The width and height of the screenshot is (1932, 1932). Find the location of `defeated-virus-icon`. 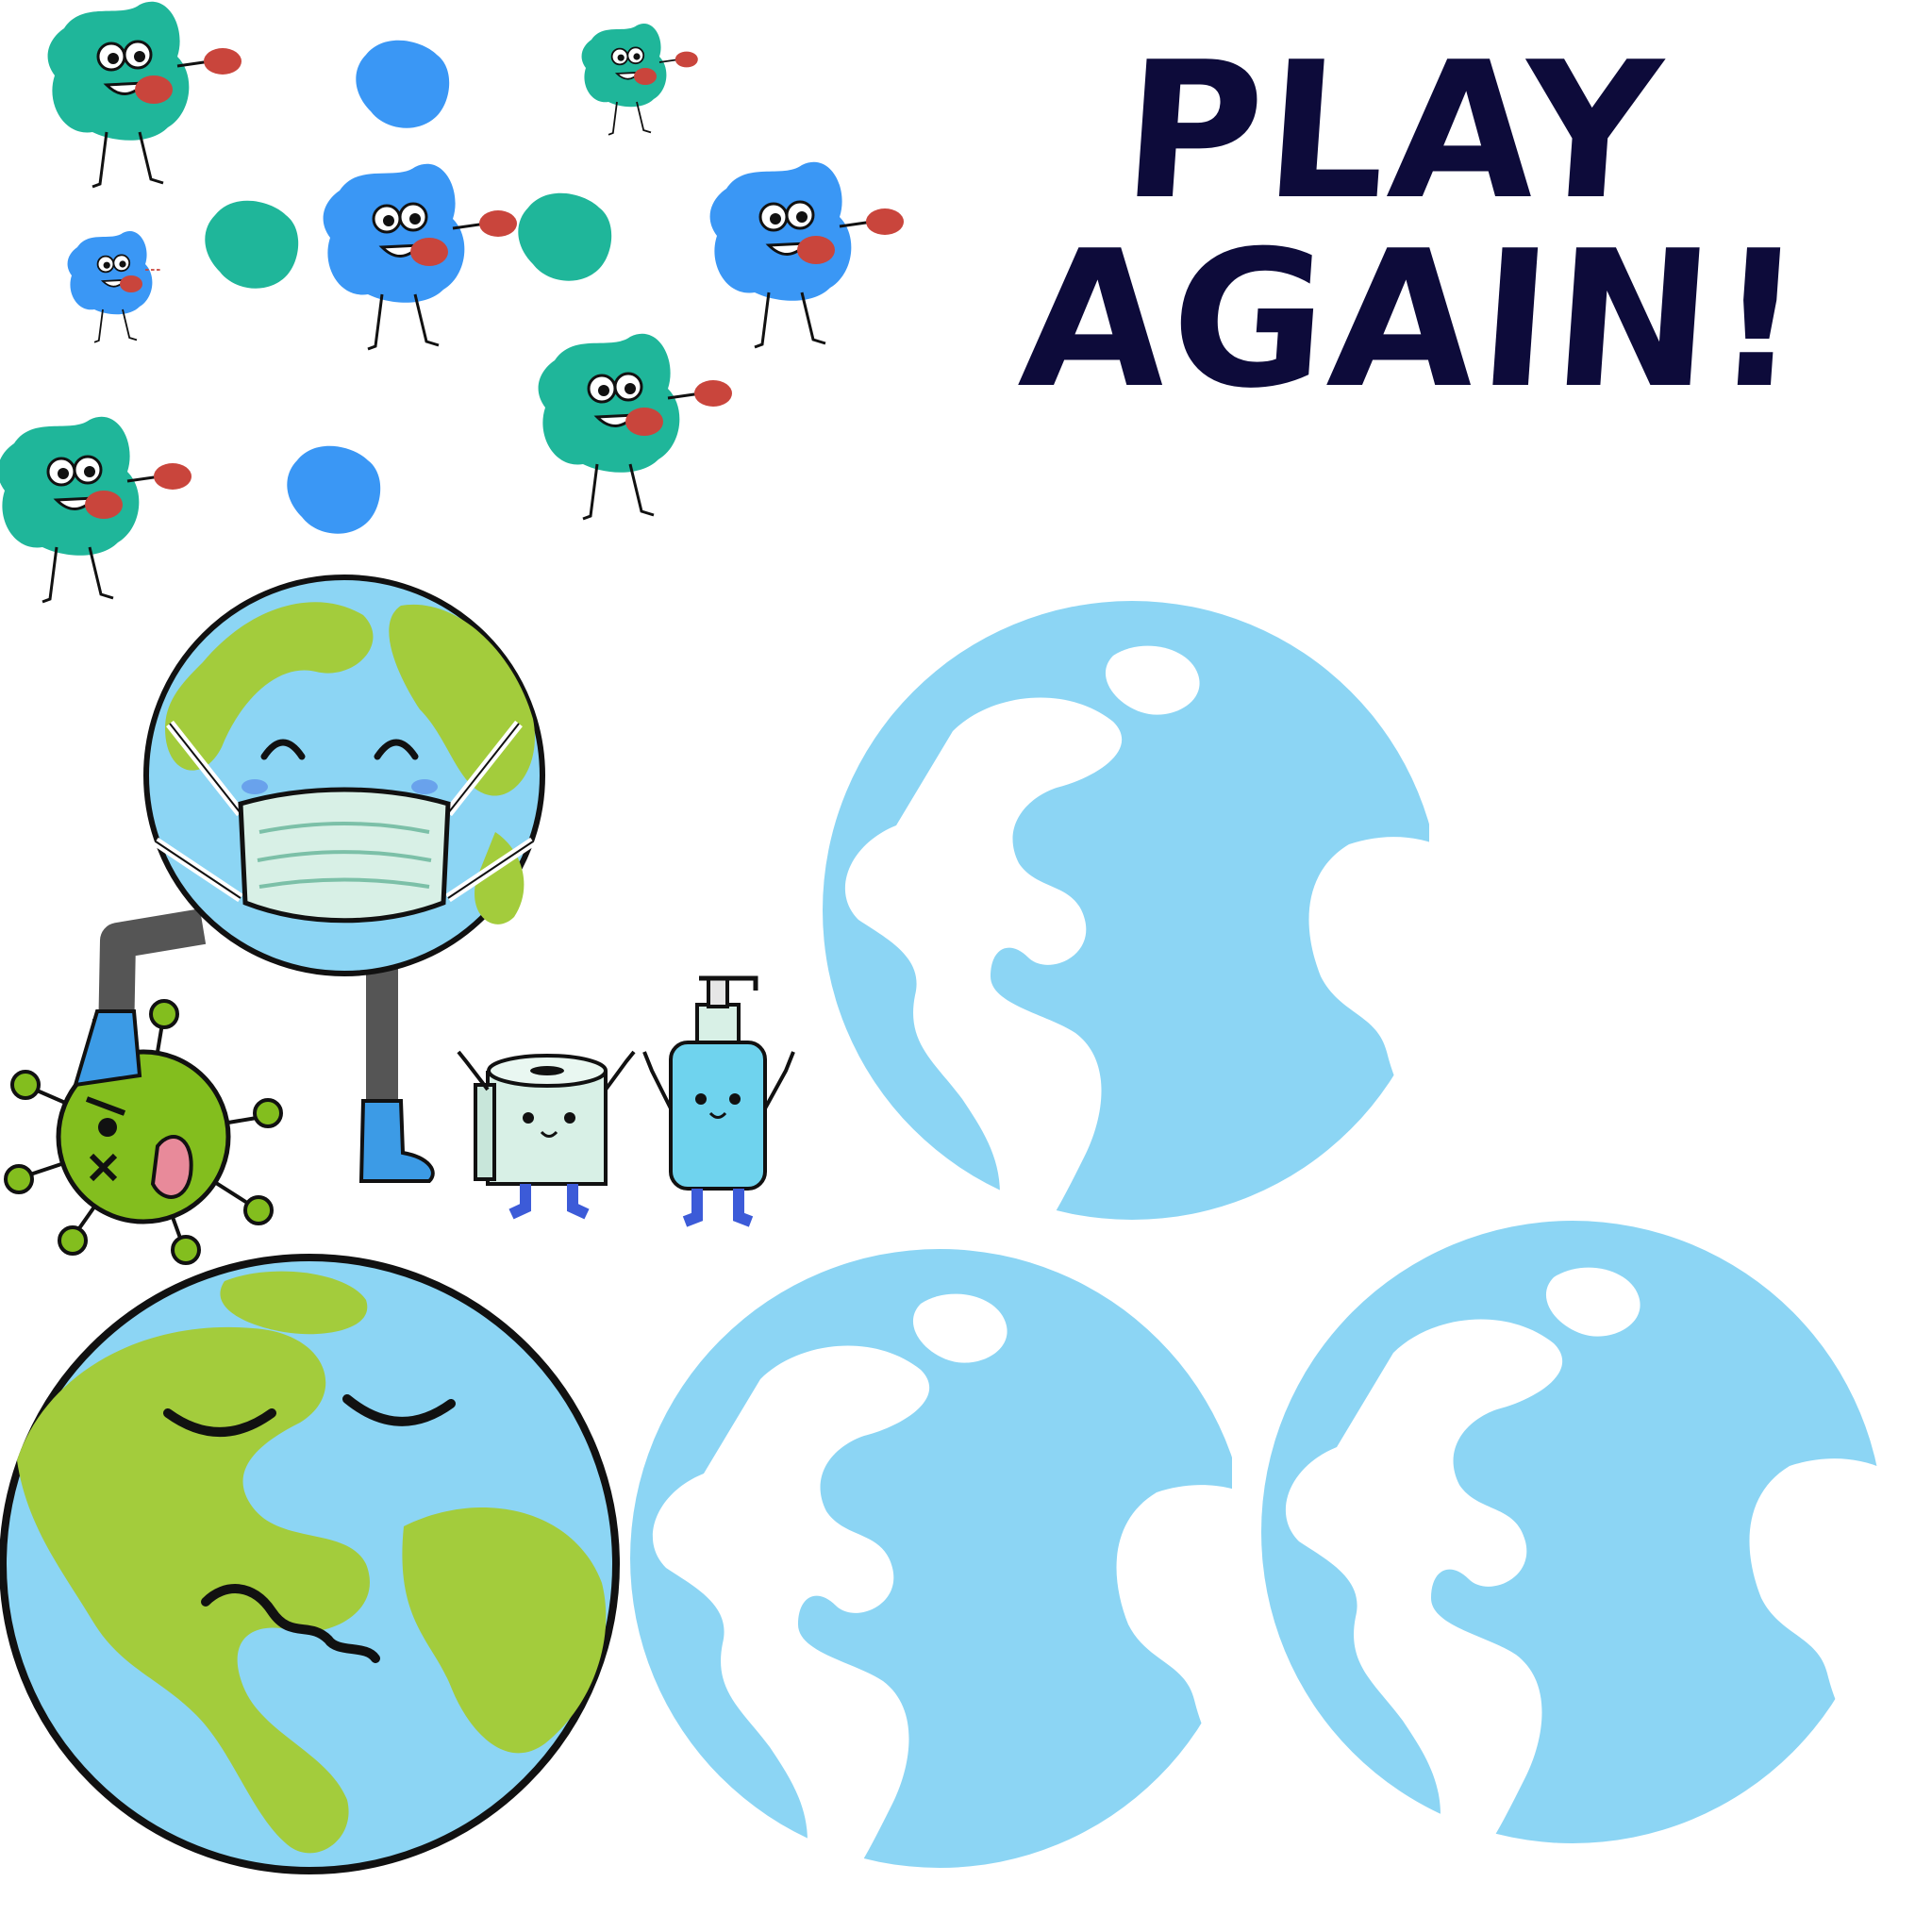

defeated-virus-icon is located at coordinates (144, 1132).